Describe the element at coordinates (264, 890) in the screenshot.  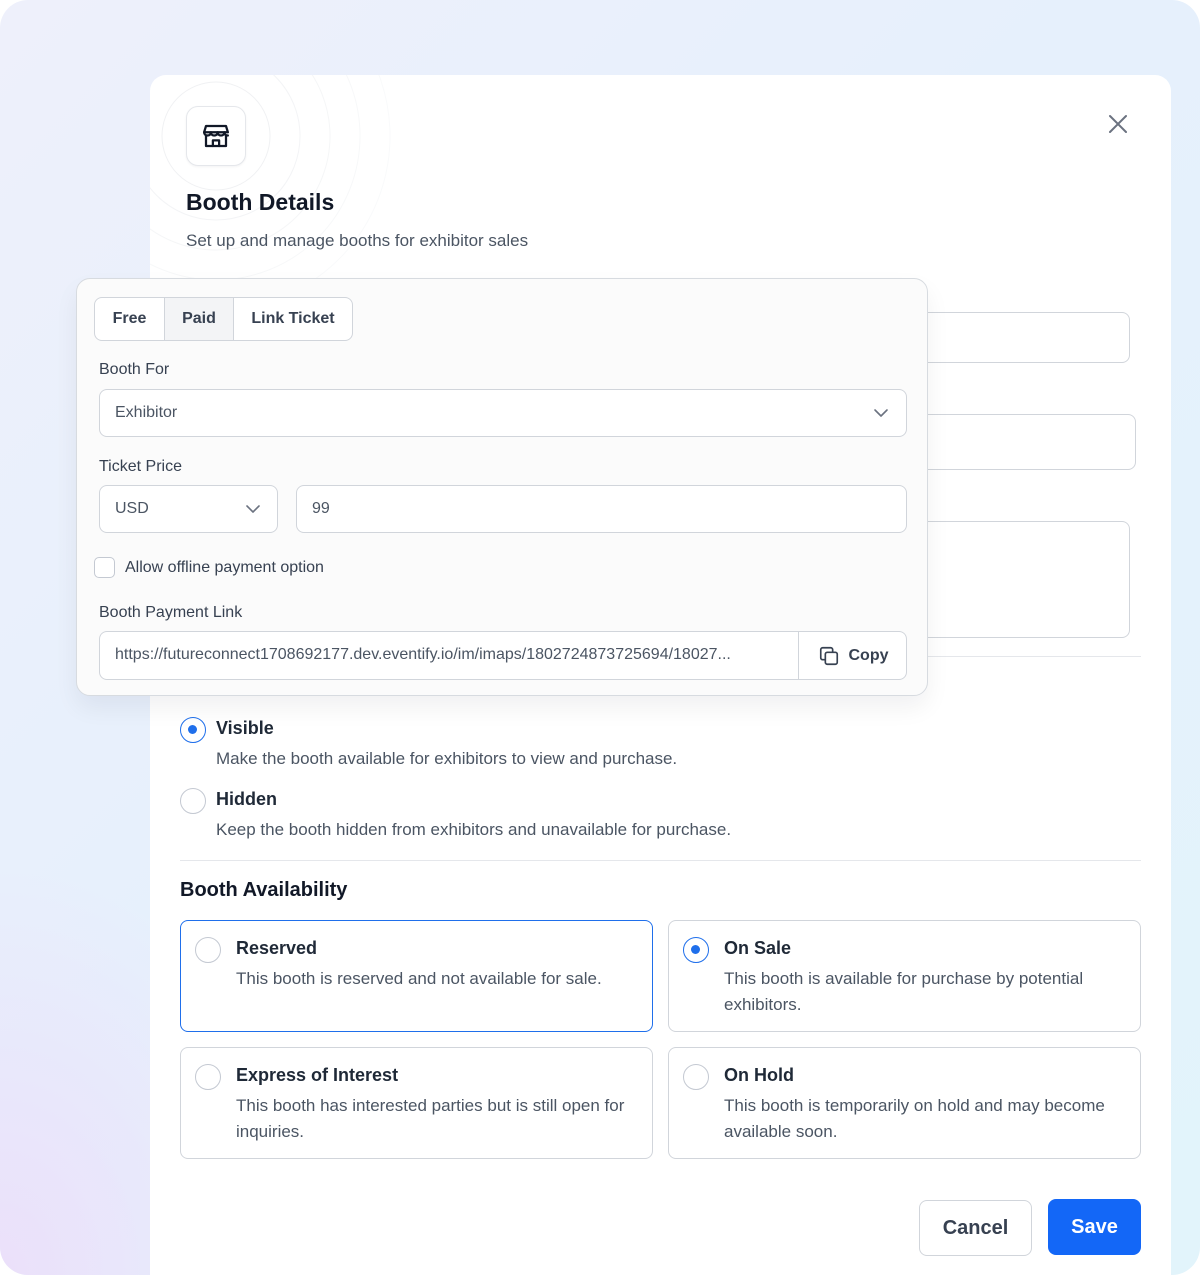
I see `availability-title: Booth Availability` at that location.